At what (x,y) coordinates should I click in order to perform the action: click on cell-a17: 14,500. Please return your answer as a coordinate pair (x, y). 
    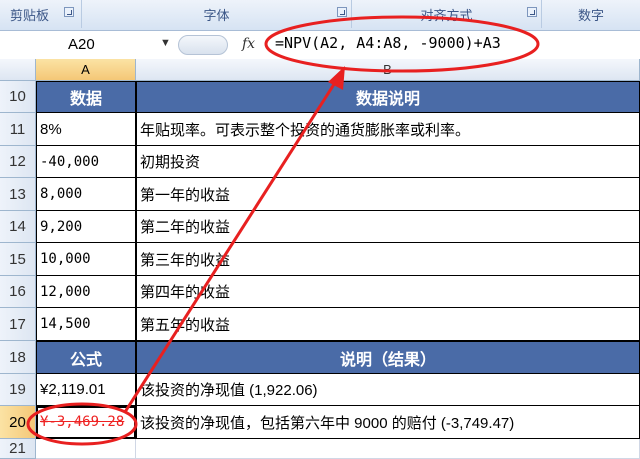
    Looking at the image, I should click on (86, 324).